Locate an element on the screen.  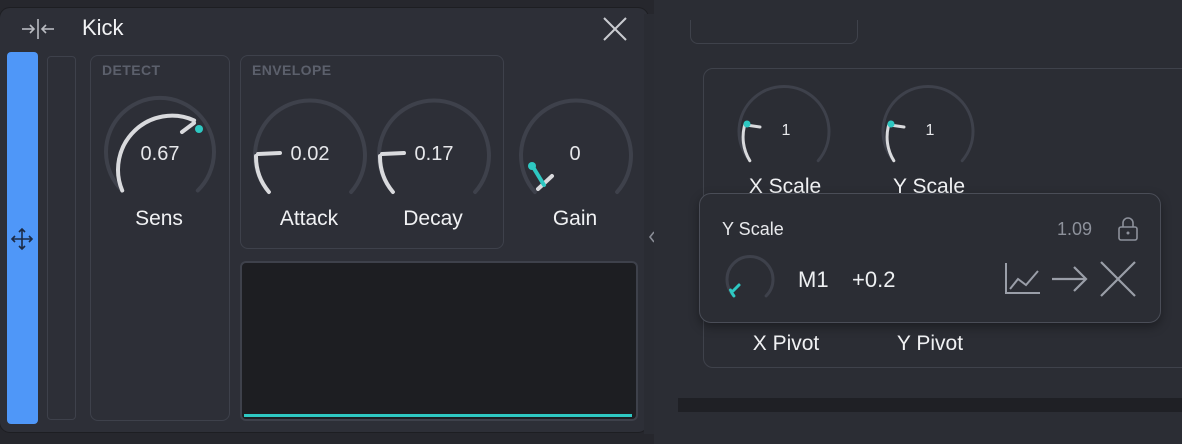
move-arrows-icon is located at coordinates (22, 239).